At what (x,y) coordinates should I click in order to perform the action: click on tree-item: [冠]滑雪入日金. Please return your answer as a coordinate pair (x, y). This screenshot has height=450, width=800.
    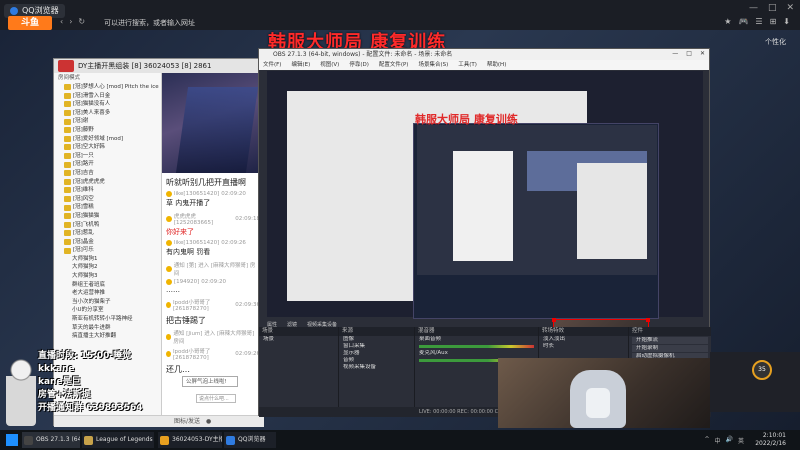
    Looking at the image, I should click on (107, 96).